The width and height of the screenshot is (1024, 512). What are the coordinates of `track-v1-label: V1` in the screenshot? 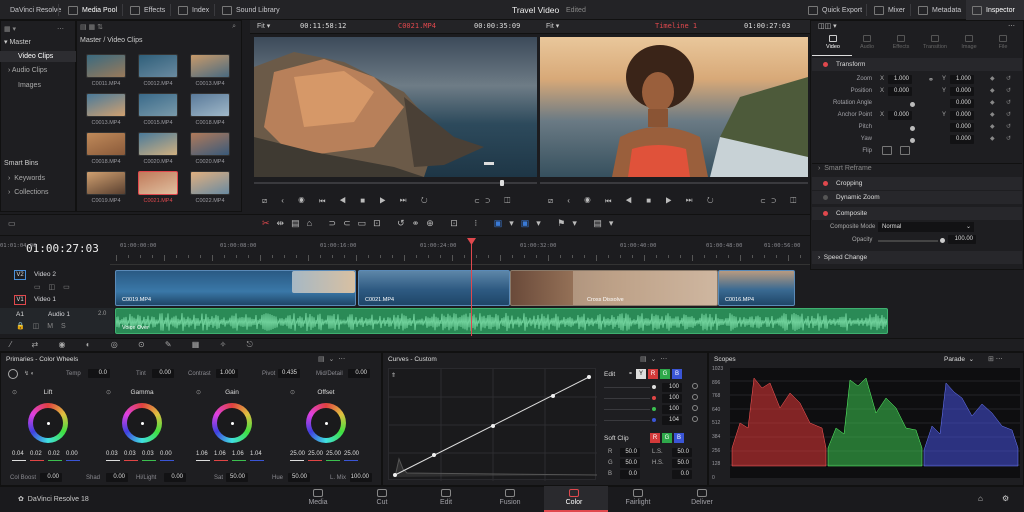 It's located at (20, 300).